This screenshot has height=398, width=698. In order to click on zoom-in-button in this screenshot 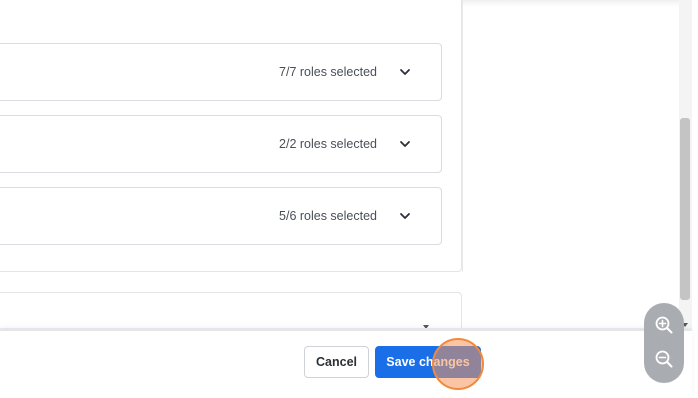, I will do `click(664, 325)`.